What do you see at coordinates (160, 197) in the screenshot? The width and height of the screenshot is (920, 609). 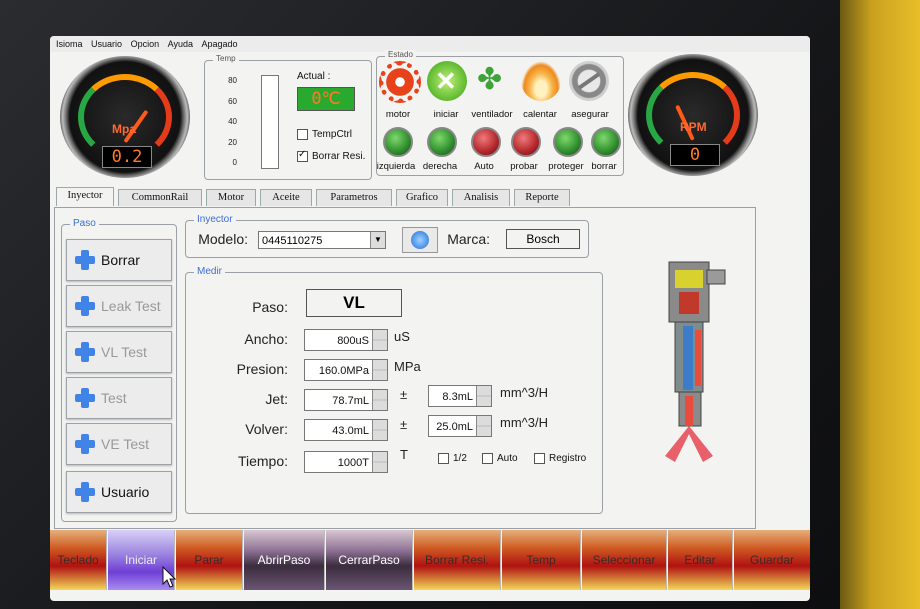 I see `tab-commonrail: CommonRail` at bounding box center [160, 197].